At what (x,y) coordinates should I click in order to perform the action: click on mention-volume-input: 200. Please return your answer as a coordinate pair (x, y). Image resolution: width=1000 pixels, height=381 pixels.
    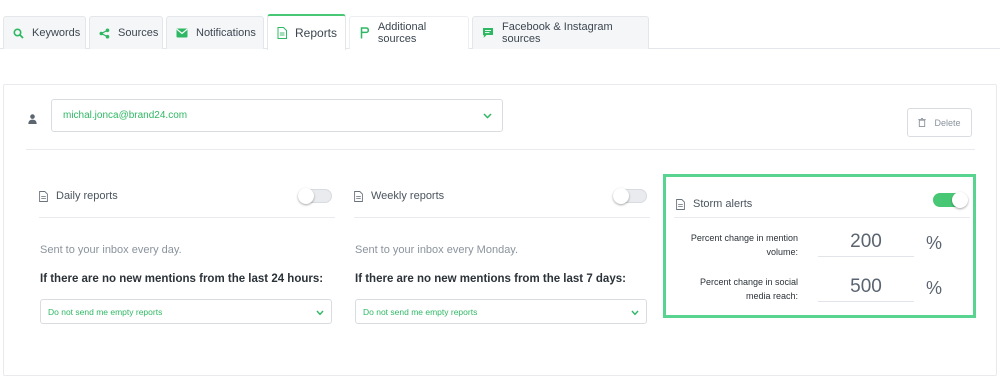
    Looking at the image, I should click on (866, 242).